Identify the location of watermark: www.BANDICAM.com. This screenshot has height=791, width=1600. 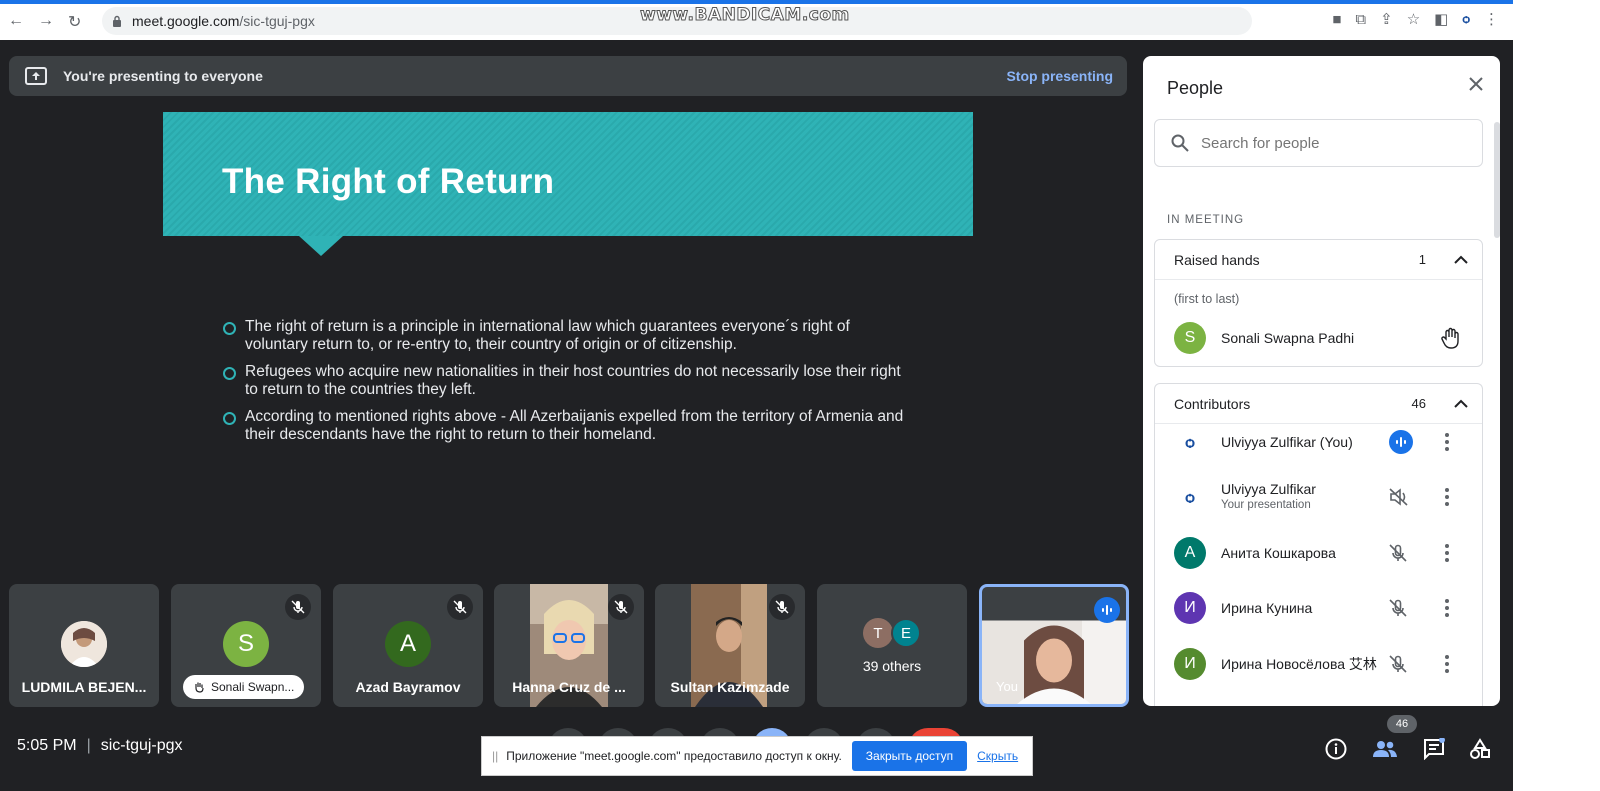
(745, 15).